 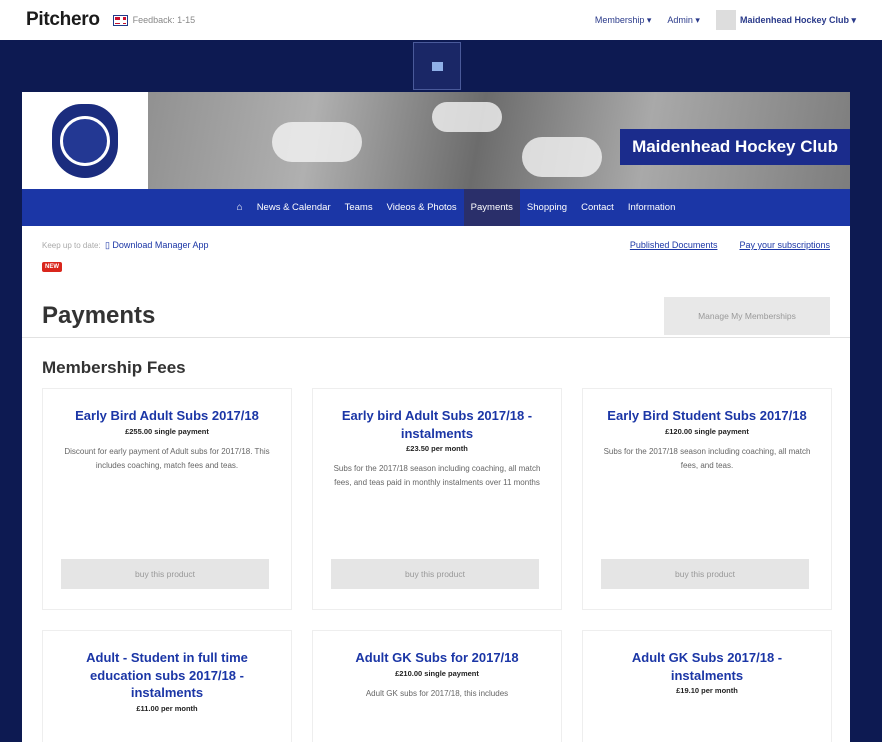 What do you see at coordinates (707, 431) in the screenshot?
I see `product-price: £120.00 single payment` at bounding box center [707, 431].